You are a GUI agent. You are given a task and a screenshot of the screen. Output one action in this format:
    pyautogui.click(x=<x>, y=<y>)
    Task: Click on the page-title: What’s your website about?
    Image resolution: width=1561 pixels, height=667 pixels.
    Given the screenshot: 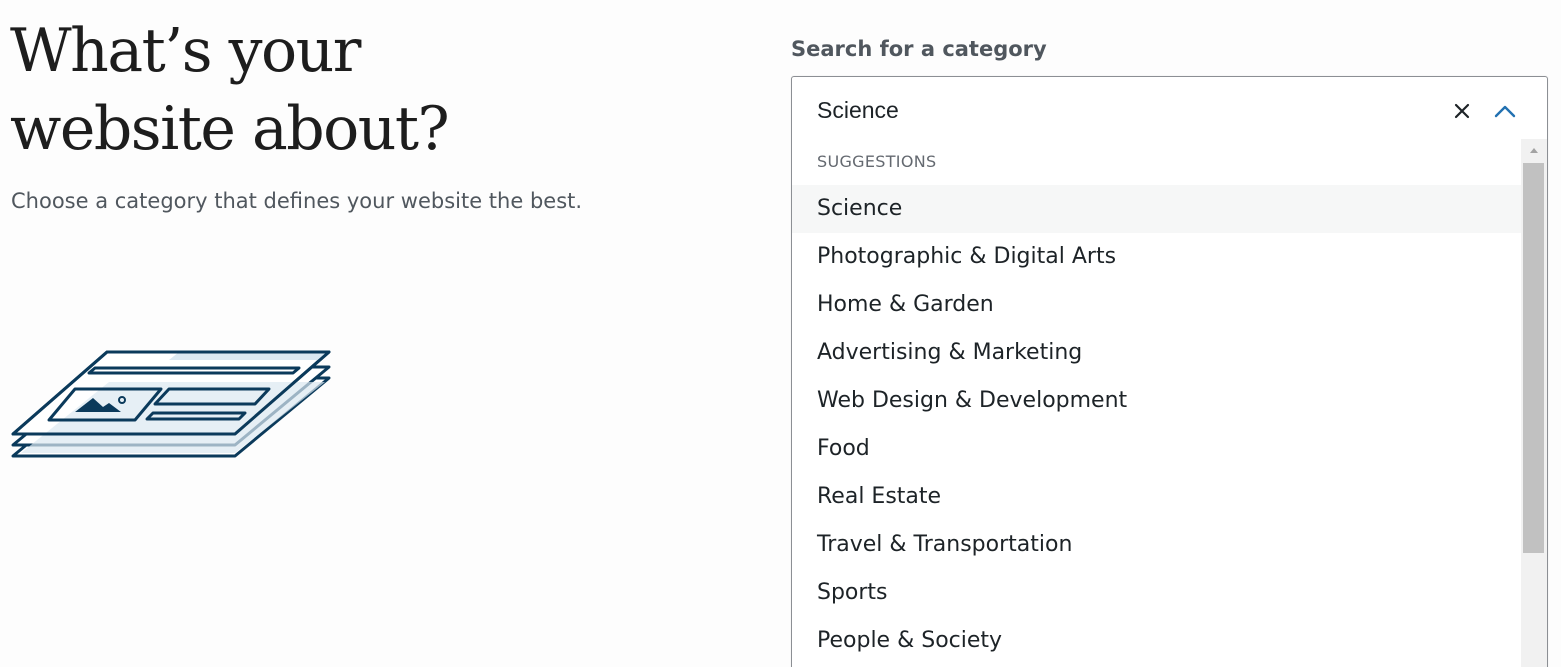 What is the action you would take?
    pyautogui.click(x=290, y=90)
    